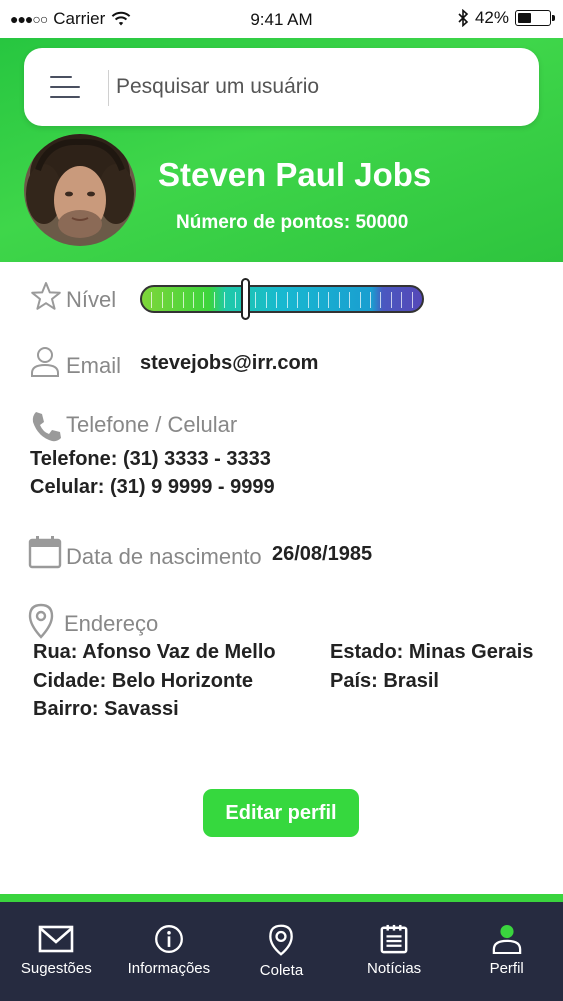 The image size is (563, 1001). I want to click on bluetooth-icon, so click(463, 18).